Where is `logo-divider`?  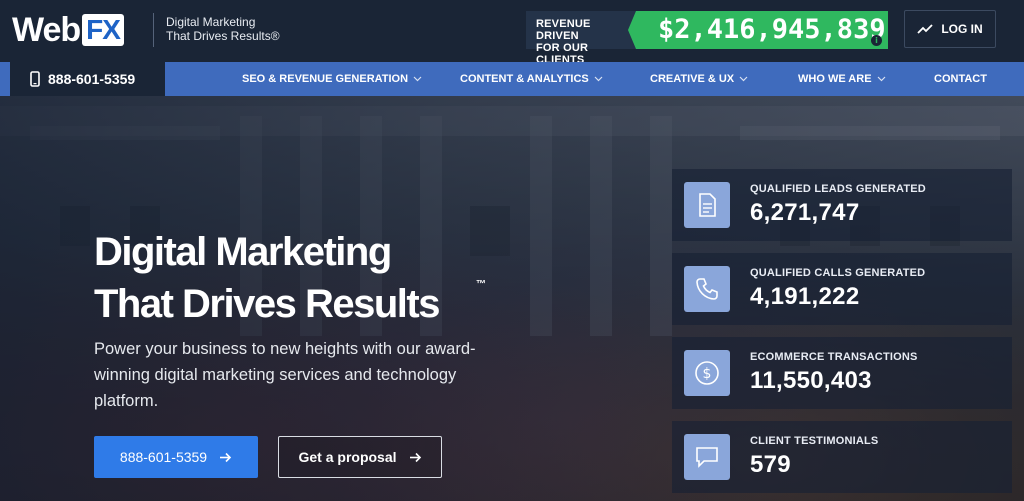
logo-divider is located at coordinates (153, 30).